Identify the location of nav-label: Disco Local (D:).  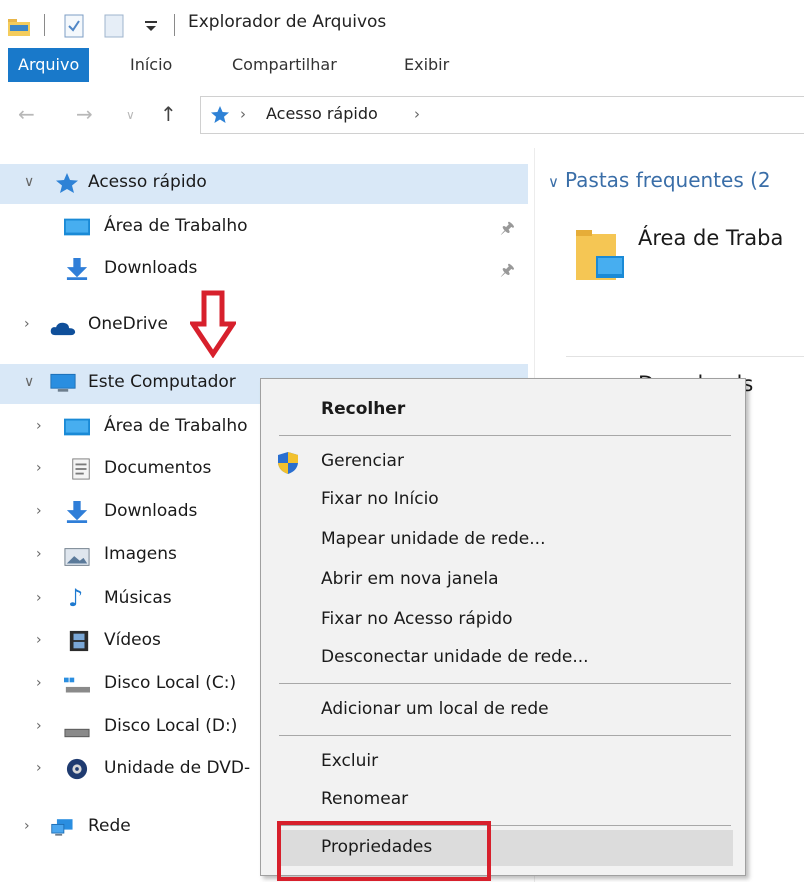
(171, 726).